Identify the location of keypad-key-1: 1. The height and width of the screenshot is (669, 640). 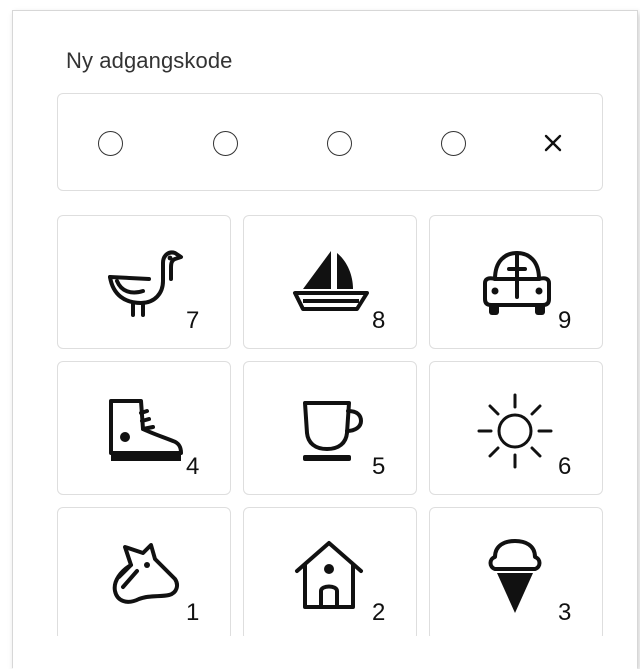
(144, 574).